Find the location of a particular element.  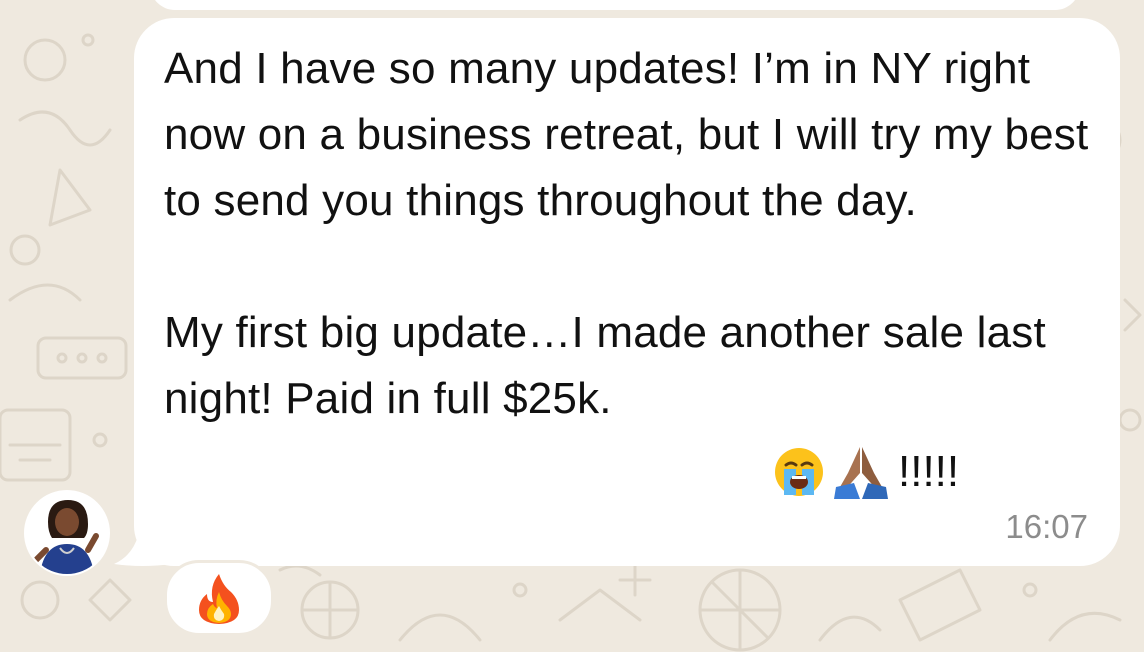

message-emoji-row: !!!!! is located at coordinates (865, 472).